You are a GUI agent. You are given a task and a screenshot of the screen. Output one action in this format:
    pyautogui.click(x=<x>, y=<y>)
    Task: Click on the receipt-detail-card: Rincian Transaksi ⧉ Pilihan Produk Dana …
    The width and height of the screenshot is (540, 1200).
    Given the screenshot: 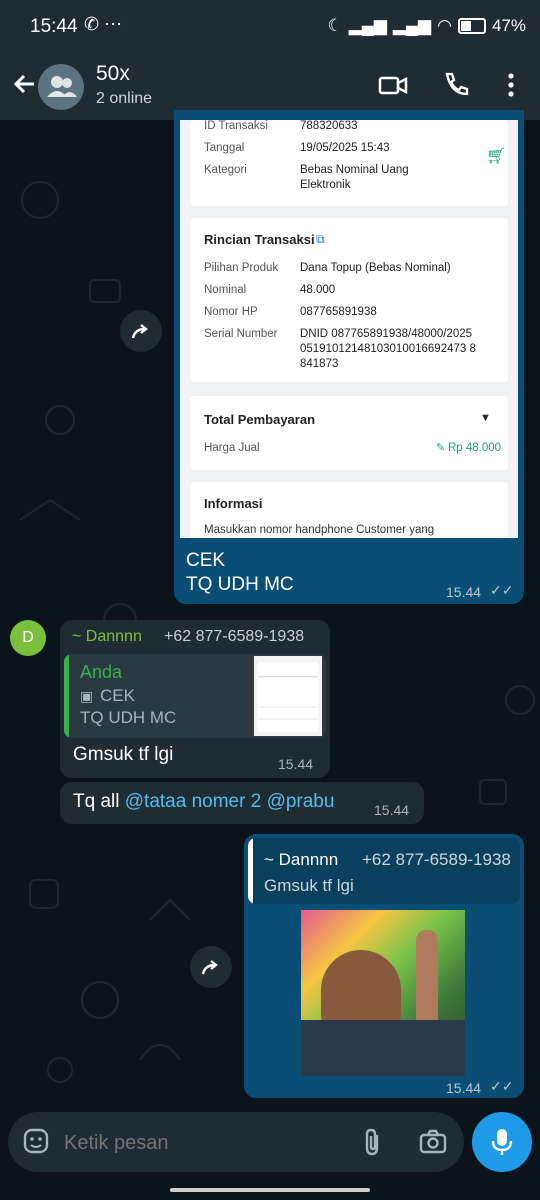 What is the action you would take?
    pyautogui.click(x=349, y=300)
    